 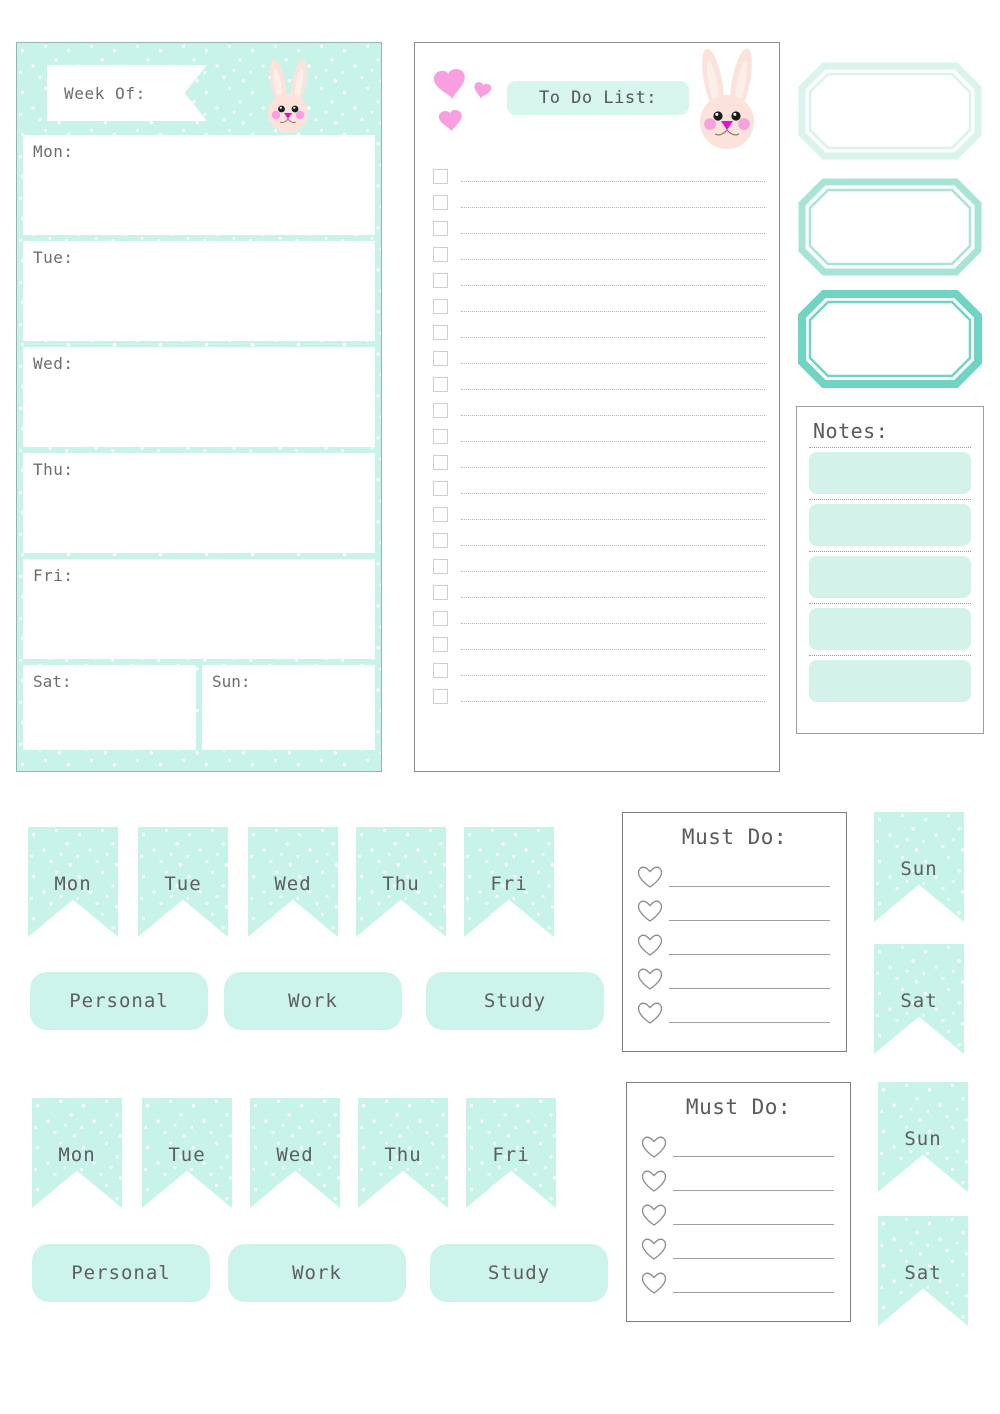 What do you see at coordinates (199, 291) in the screenshot?
I see `planner-day-row: Tue:` at bounding box center [199, 291].